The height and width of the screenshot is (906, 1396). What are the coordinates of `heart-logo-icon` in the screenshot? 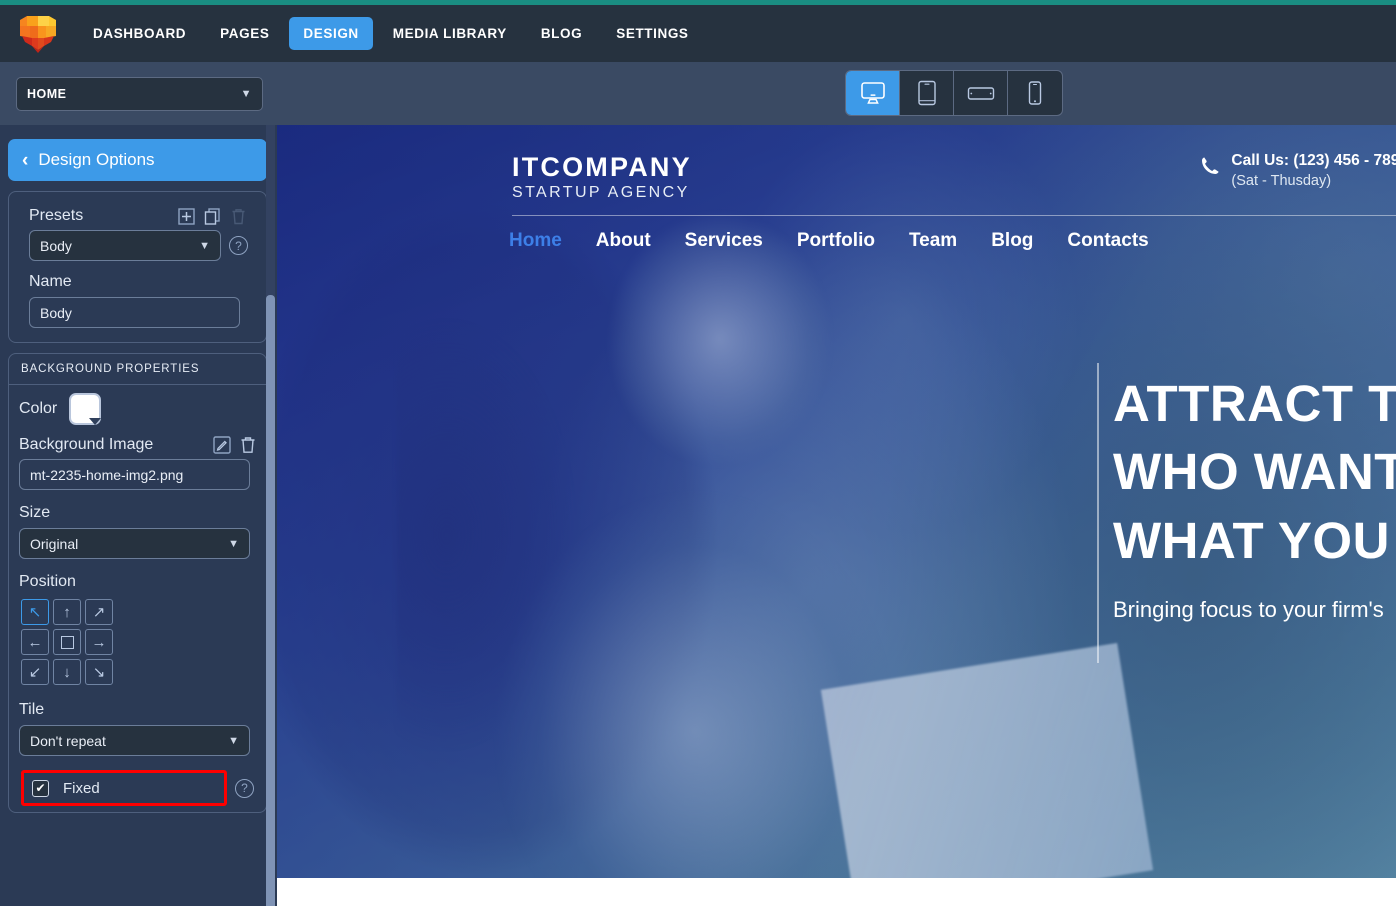 It's located at (38, 34).